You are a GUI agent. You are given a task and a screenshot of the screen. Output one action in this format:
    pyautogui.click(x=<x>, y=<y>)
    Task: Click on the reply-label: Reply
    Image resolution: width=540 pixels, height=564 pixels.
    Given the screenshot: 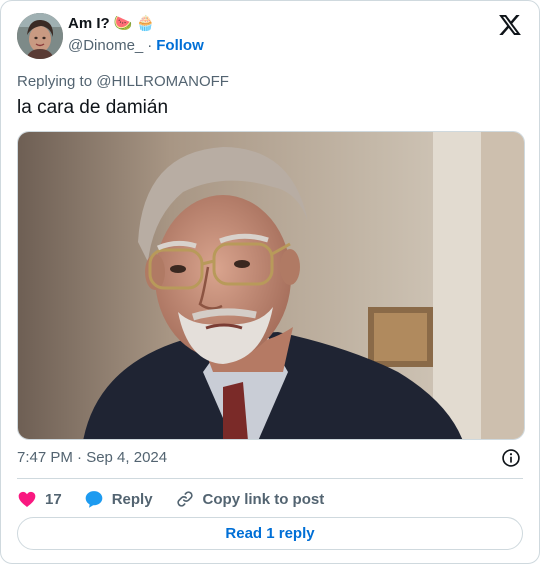 What is the action you would take?
    pyautogui.click(x=132, y=499)
    